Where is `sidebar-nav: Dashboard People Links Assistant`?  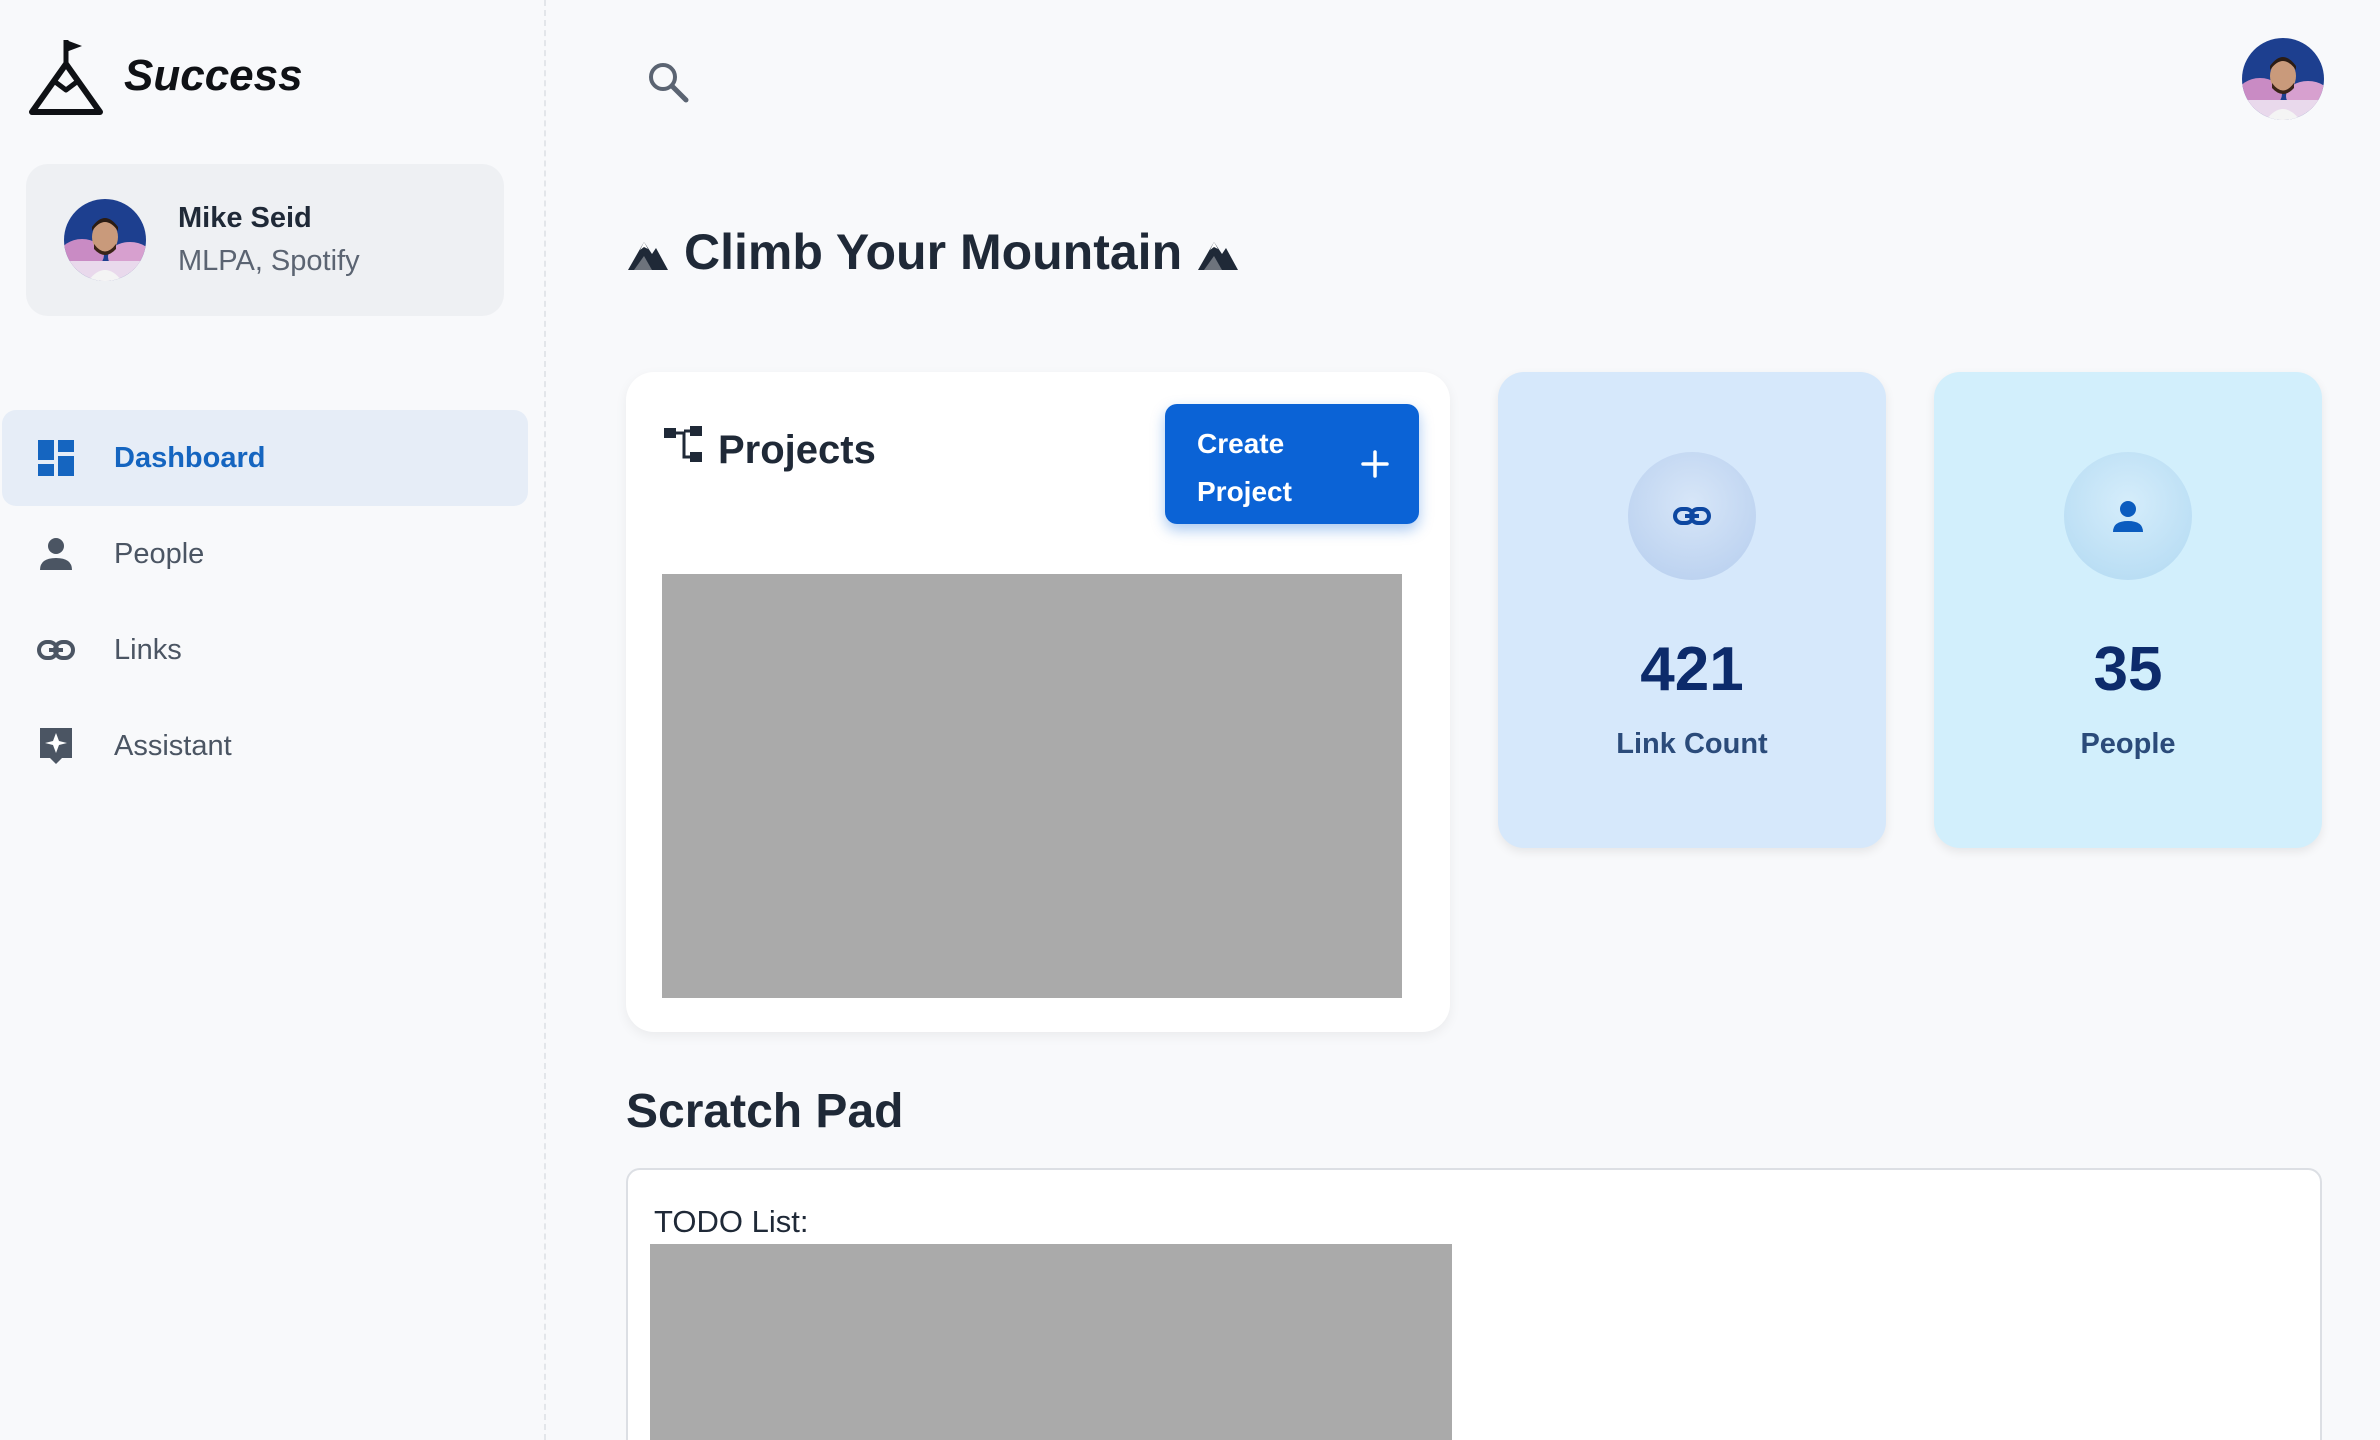 sidebar-nav: Dashboard People Links Assistant is located at coordinates (265, 602).